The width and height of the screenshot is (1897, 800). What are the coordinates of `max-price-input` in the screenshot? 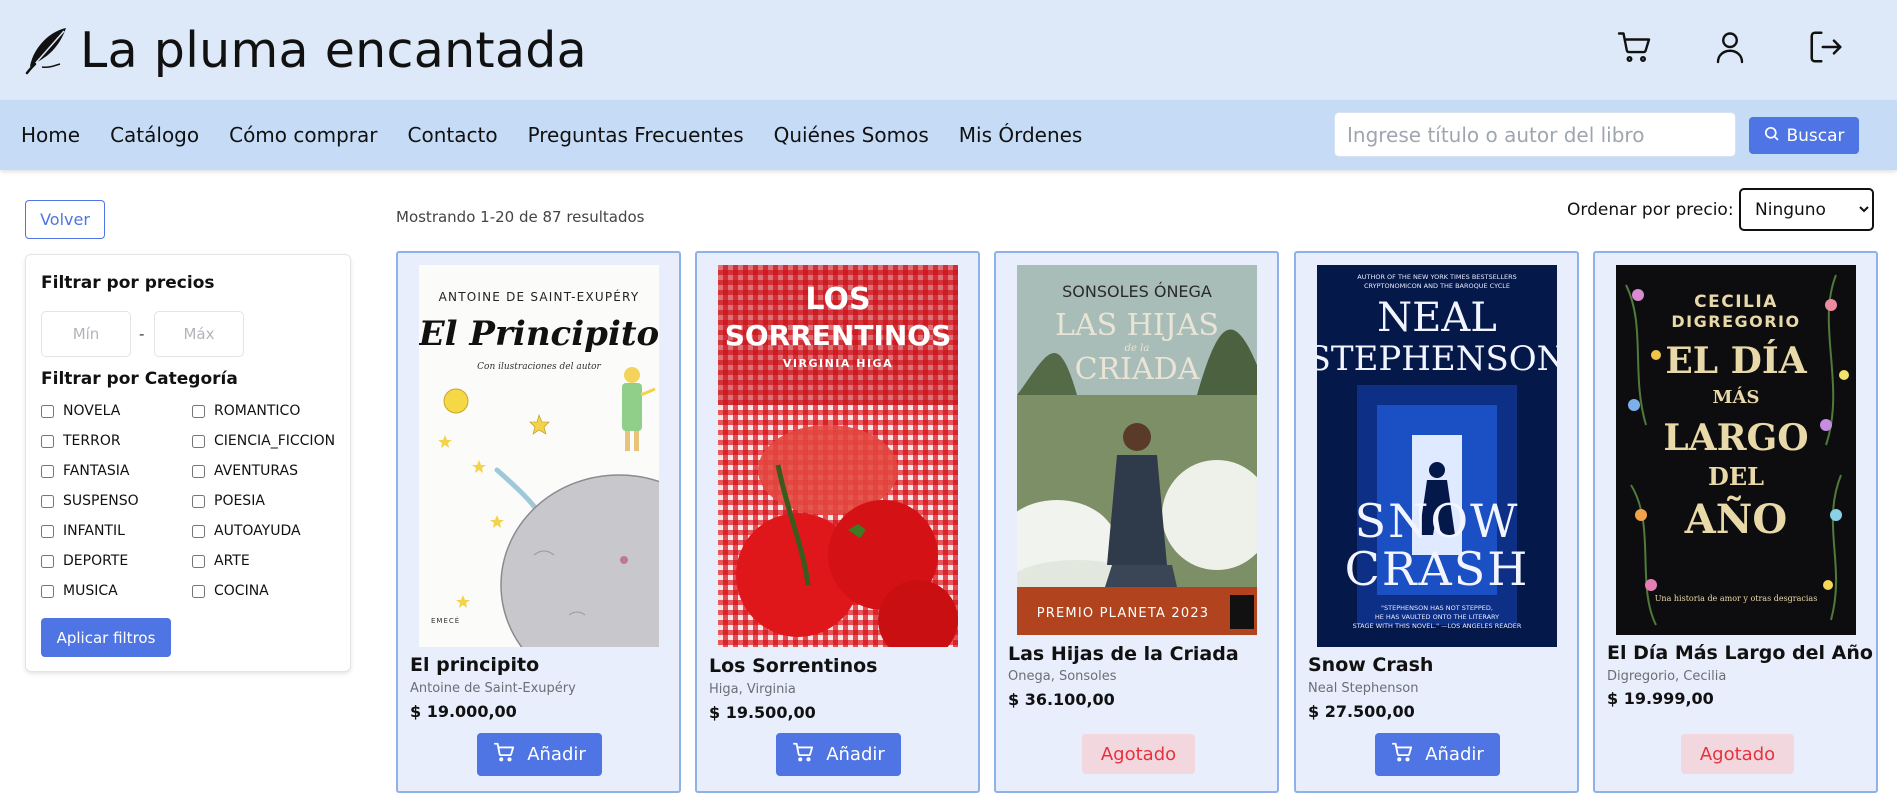 It's located at (199, 334).